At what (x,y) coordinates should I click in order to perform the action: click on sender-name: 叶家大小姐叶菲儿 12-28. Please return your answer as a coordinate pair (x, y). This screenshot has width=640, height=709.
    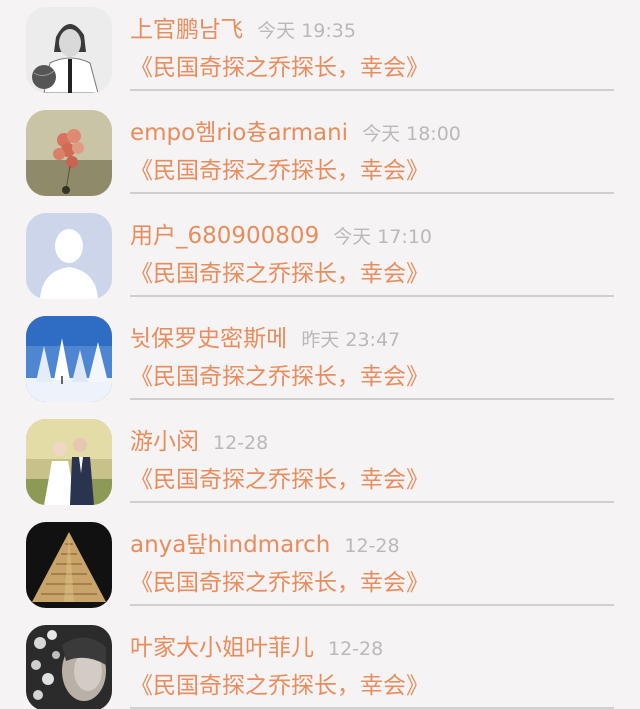
    Looking at the image, I should click on (256, 648).